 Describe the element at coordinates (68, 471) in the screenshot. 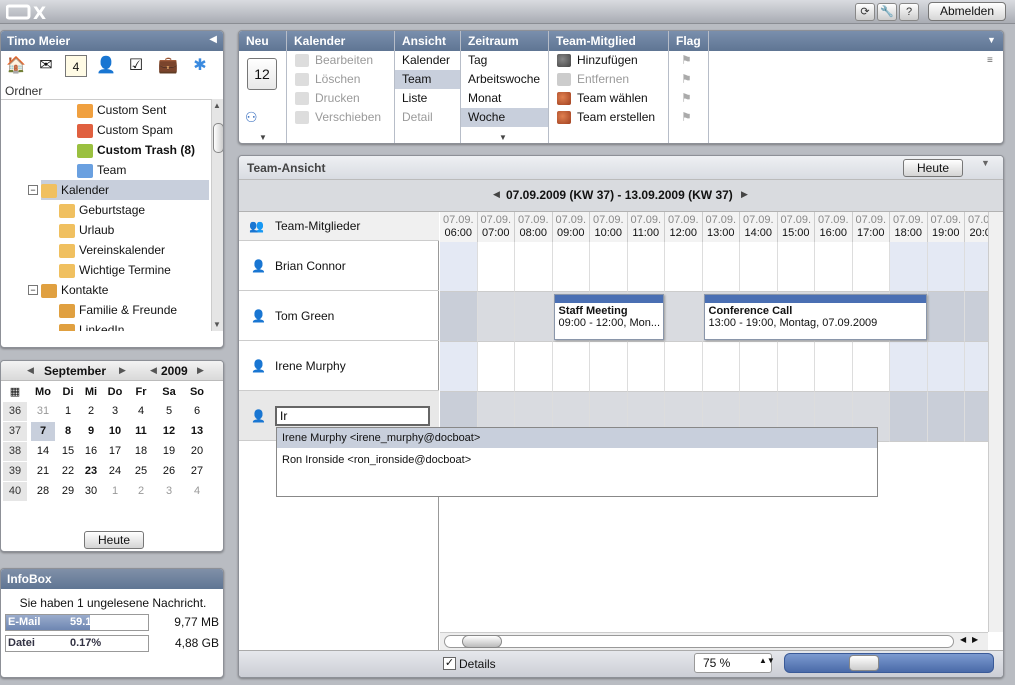

I see `calendar-day: 22` at that location.